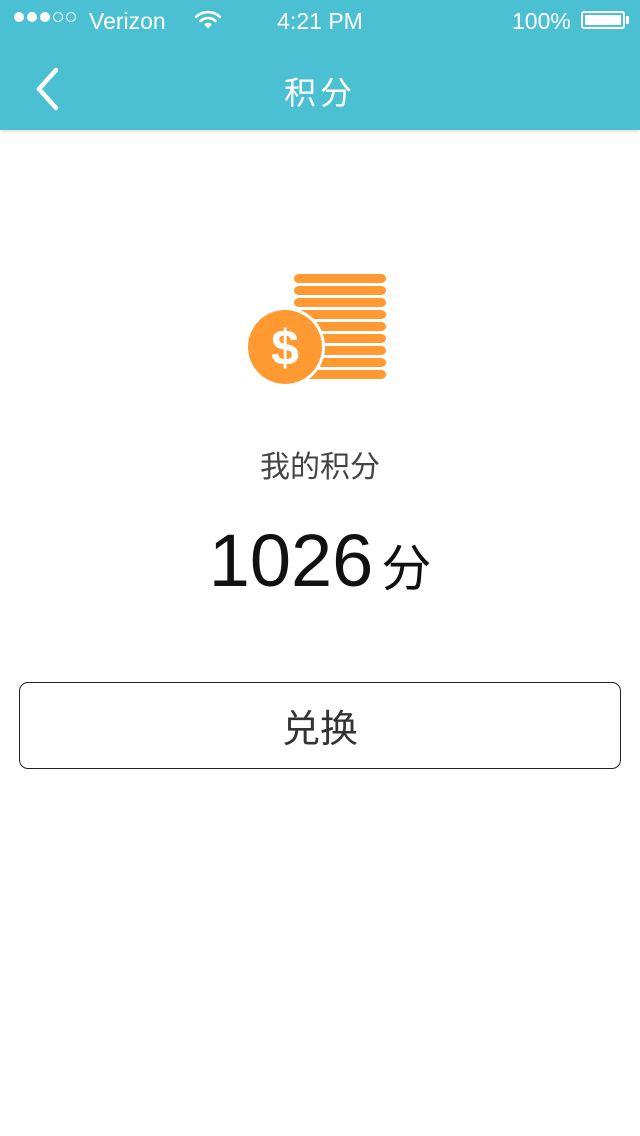 This screenshot has width=640, height=1136. I want to click on points-display: 1026 分, so click(320, 560).